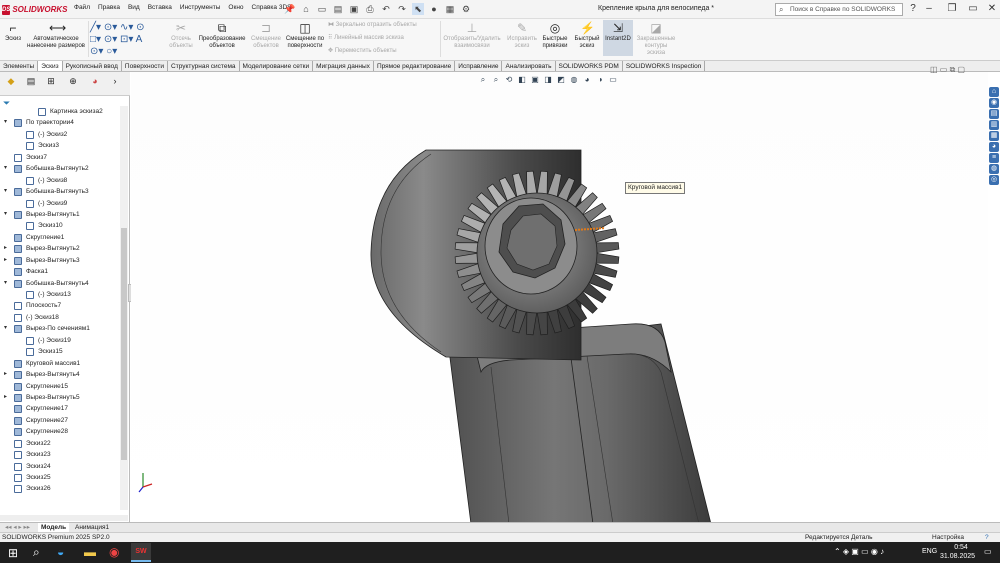 The height and width of the screenshot is (563, 1000). I want to click on display-style-icon: ◩, so click(561, 80).